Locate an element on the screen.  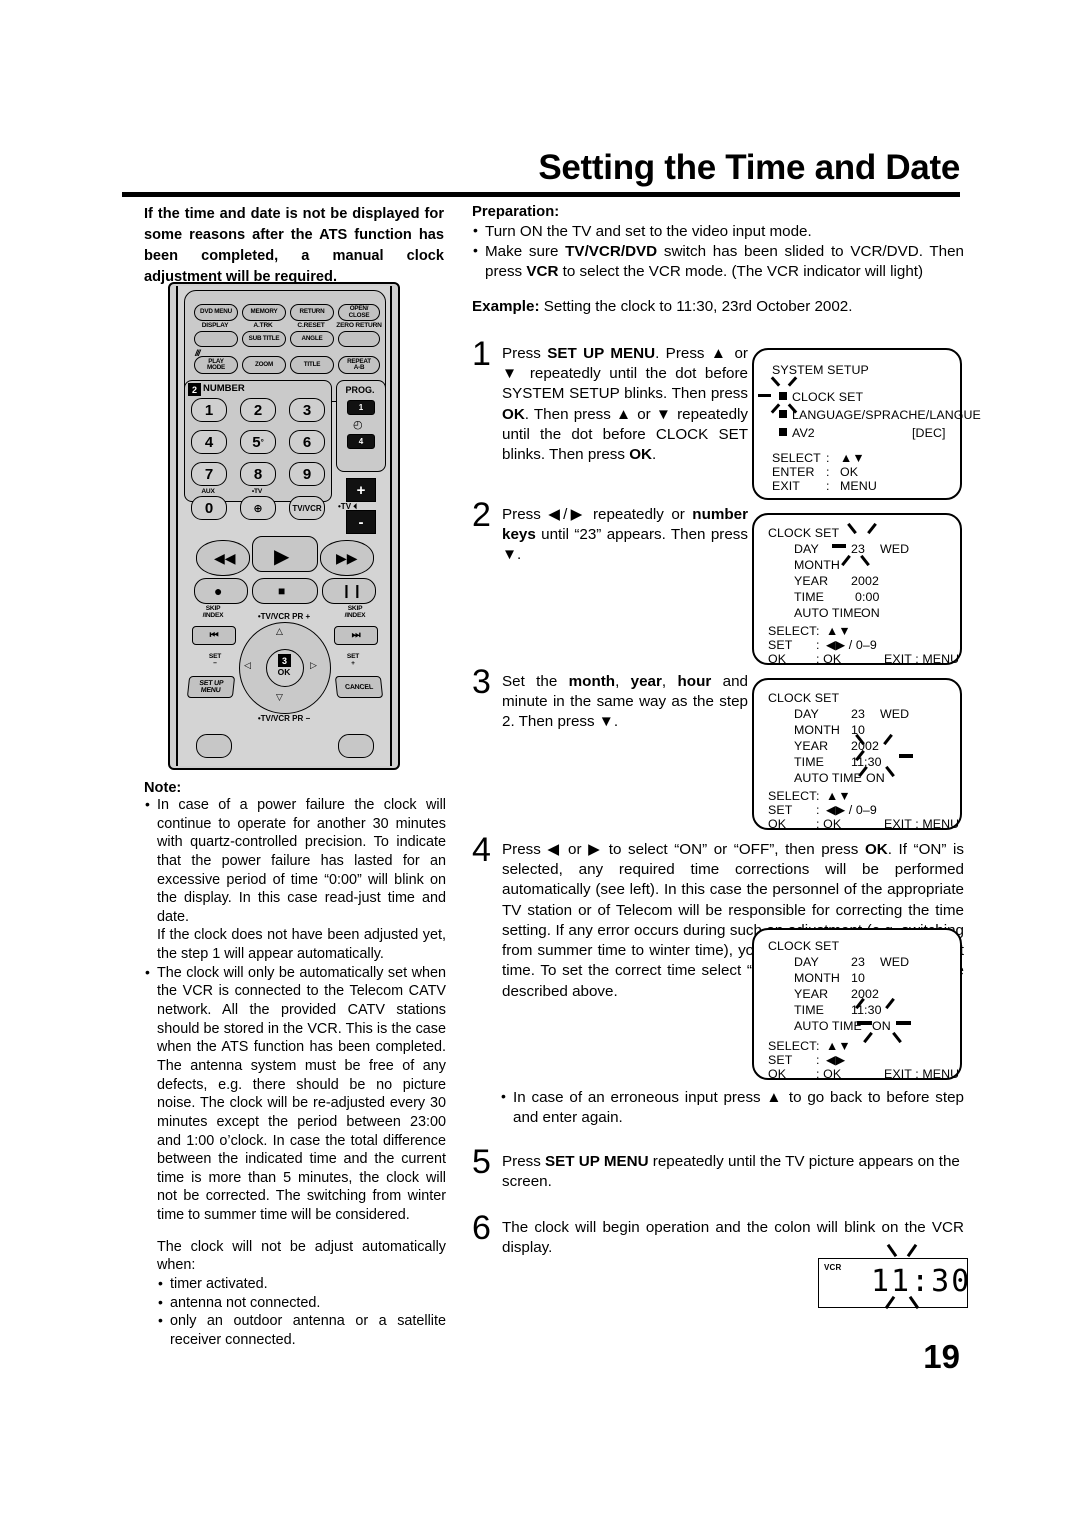
step-number: 5 is located at coordinates (481, 1162).